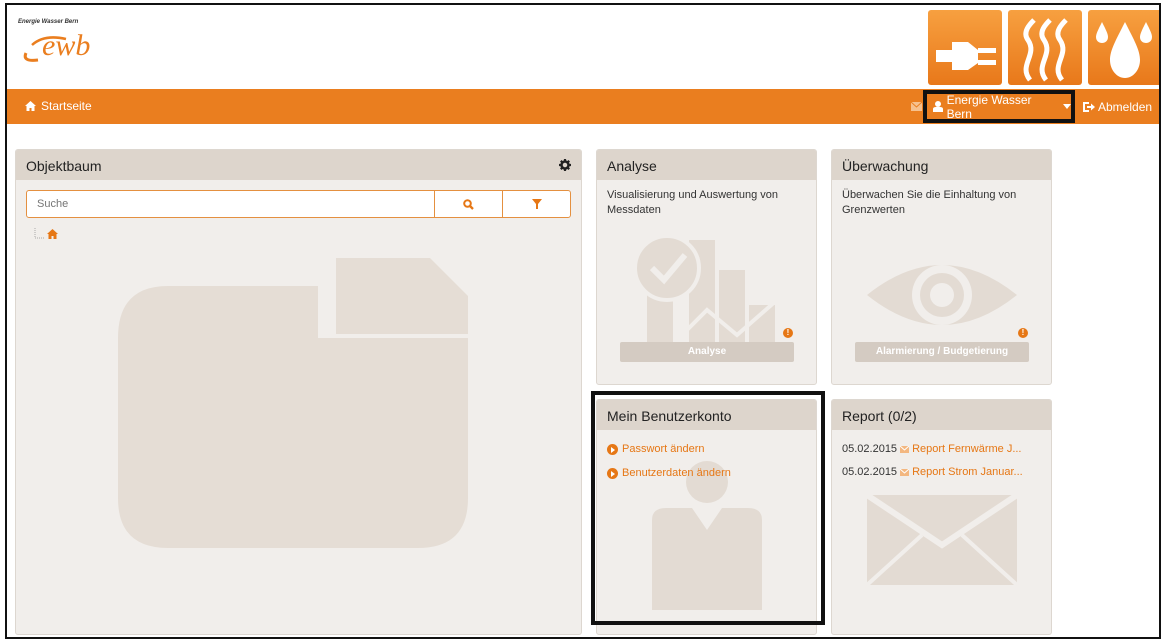 Image resolution: width=1165 pixels, height=642 pixels. Describe the element at coordinates (632, 166) in the screenshot. I see `analyse-title: Analyse` at that location.